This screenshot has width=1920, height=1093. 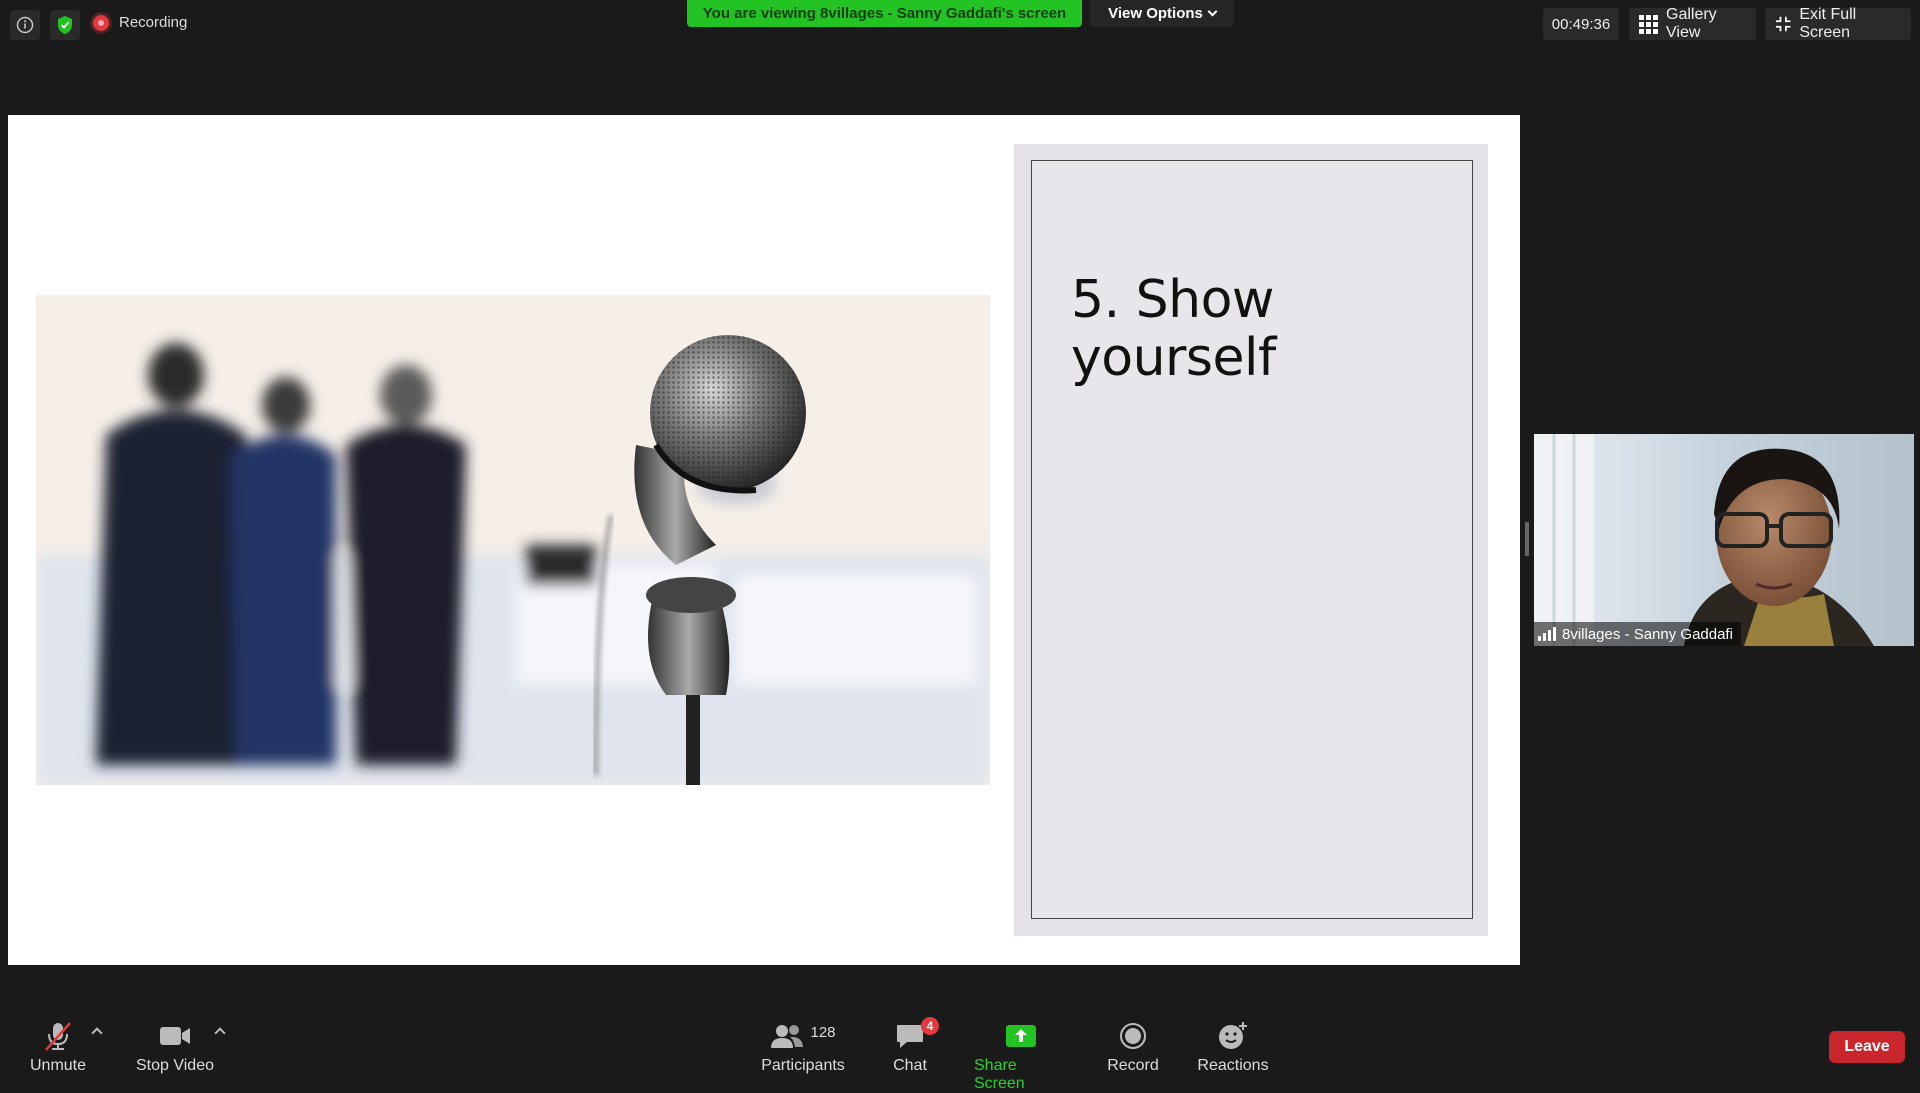 What do you see at coordinates (25, 25) in the screenshot?
I see `info-icon` at bounding box center [25, 25].